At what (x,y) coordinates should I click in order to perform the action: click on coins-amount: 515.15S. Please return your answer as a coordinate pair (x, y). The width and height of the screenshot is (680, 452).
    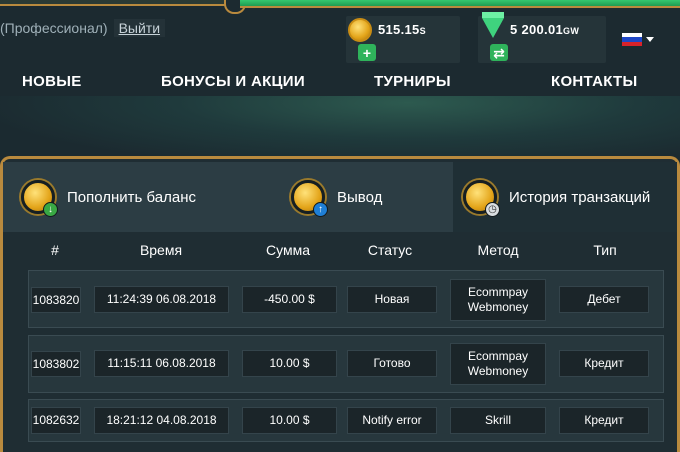
    Looking at the image, I should click on (402, 29).